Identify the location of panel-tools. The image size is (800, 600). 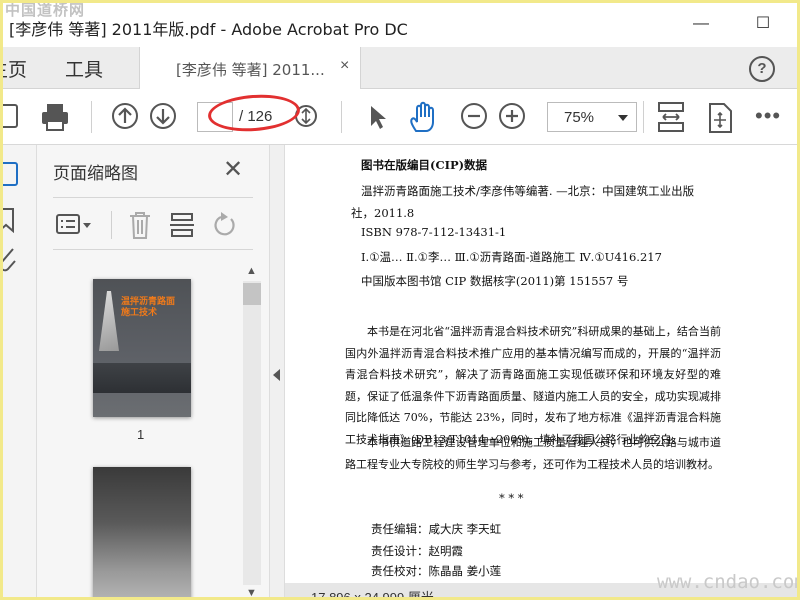
(153, 225).